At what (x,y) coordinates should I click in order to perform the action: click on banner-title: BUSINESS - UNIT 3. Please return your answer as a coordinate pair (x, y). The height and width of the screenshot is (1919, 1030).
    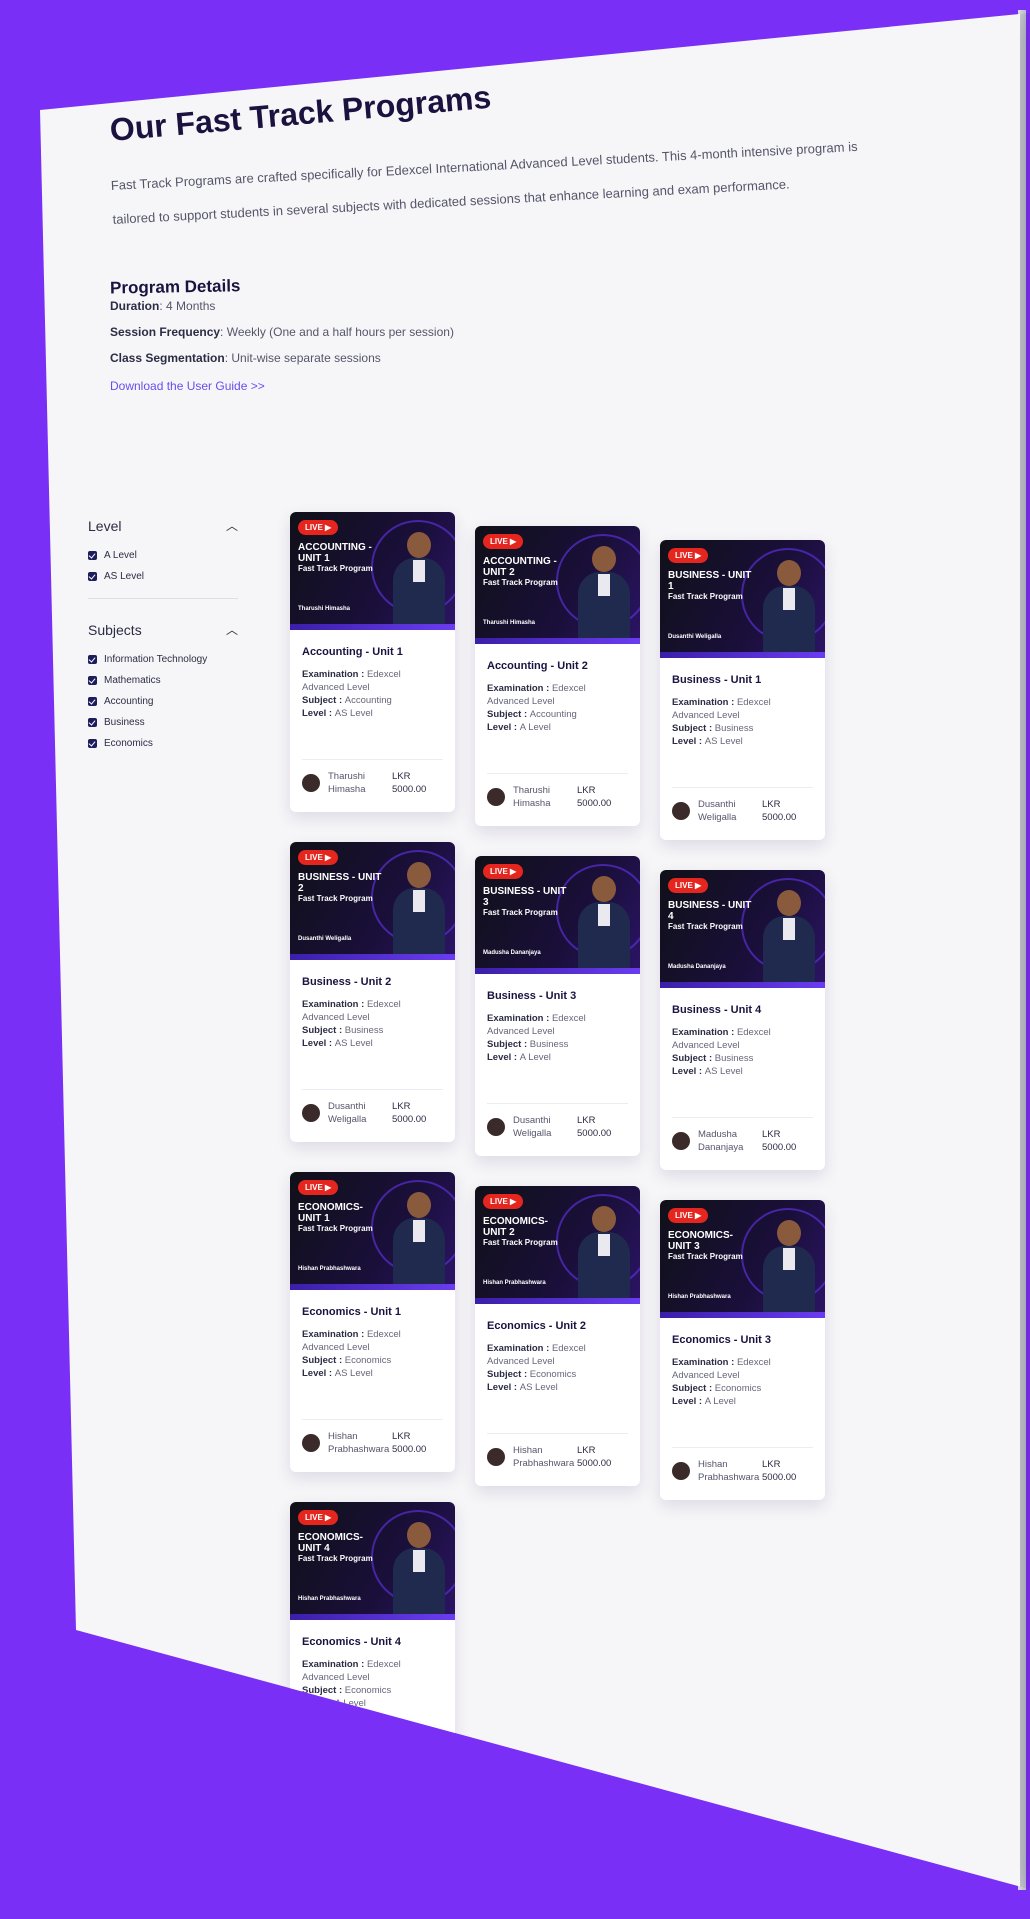
    Looking at the image, I should click on (525, 897).